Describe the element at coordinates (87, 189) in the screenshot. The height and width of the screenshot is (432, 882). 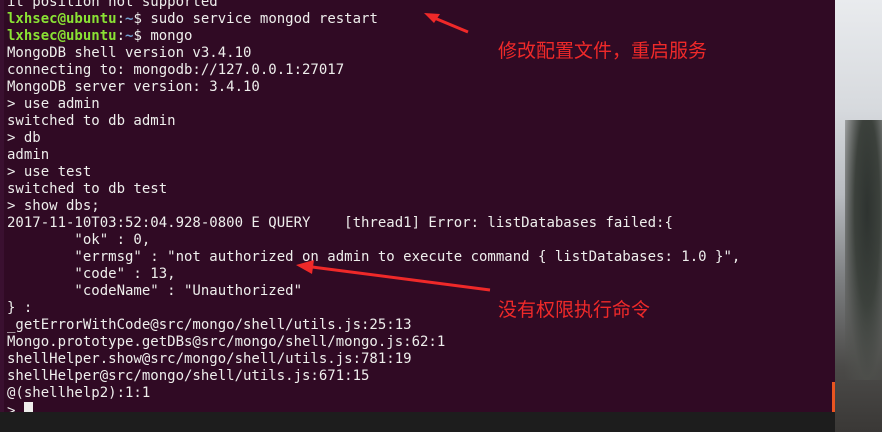
I see `terminal-line: switched to db test` at that location.